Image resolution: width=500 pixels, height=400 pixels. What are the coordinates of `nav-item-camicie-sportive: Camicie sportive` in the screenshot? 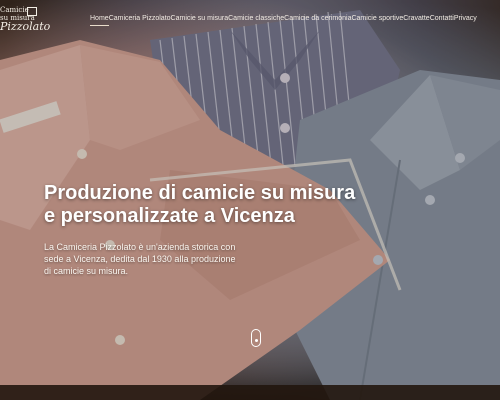 It's located at (377, 20).